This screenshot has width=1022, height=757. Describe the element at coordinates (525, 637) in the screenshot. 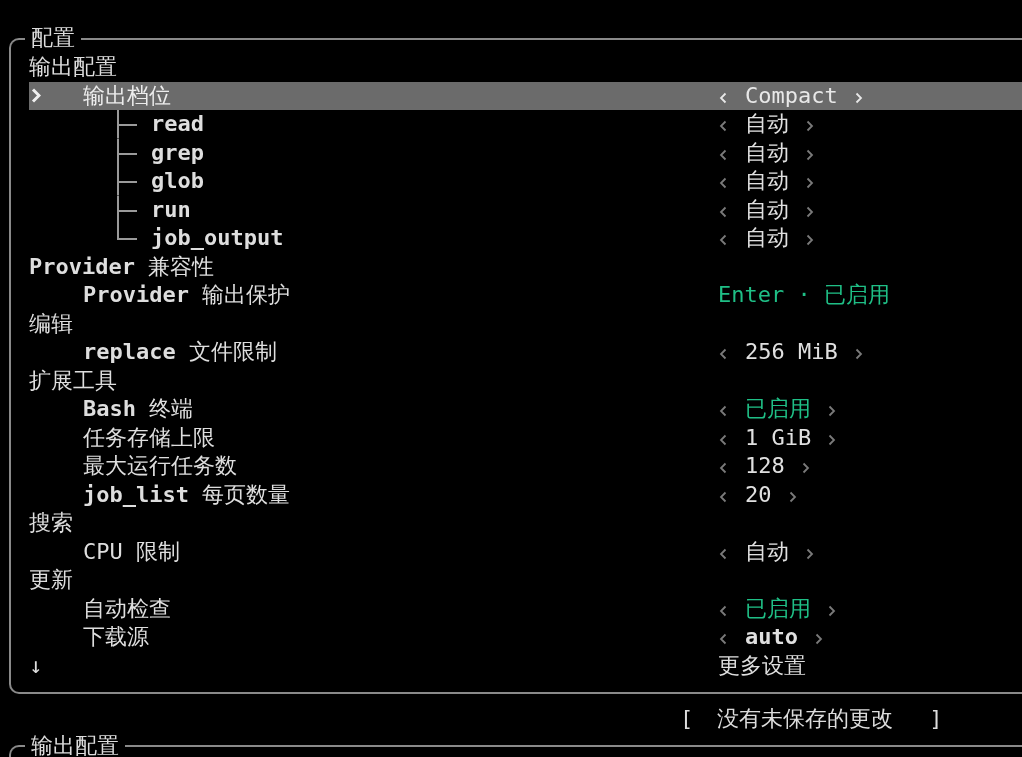

I see `setting-row: 下载源 auto` at that location.